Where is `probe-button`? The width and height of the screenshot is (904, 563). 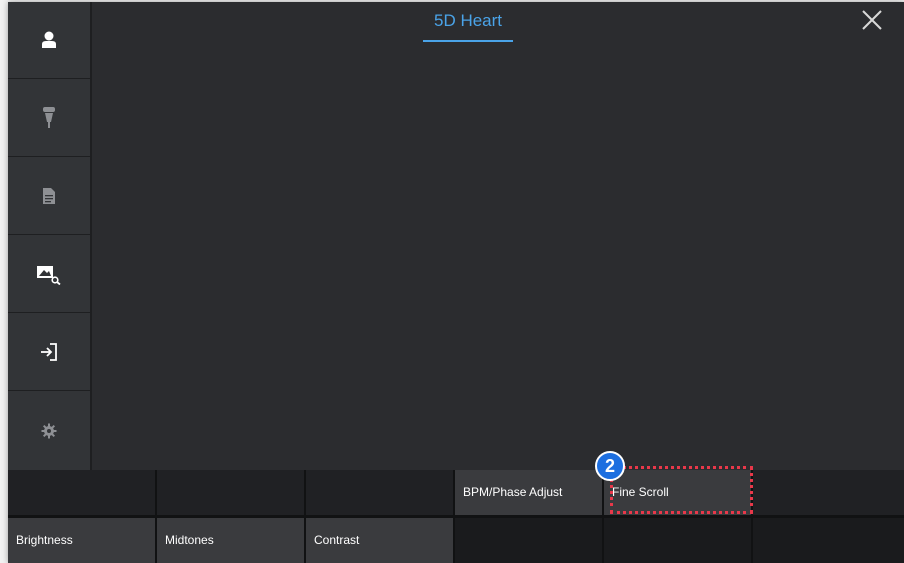
probe-button is located at coordinates (49, 118).